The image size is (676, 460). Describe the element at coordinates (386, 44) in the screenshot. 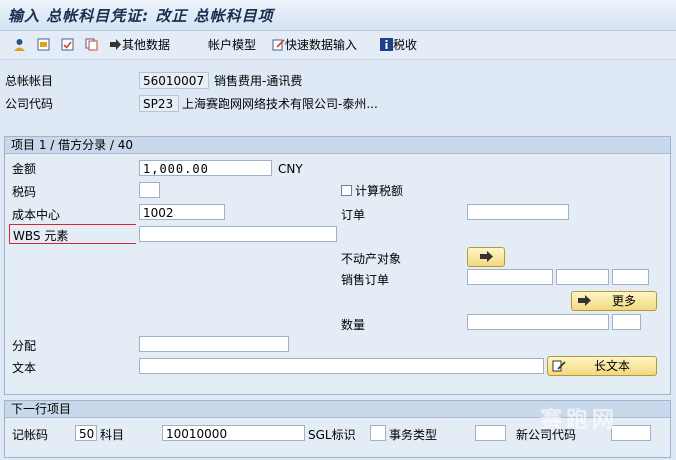

I see `info-icon` at that location.